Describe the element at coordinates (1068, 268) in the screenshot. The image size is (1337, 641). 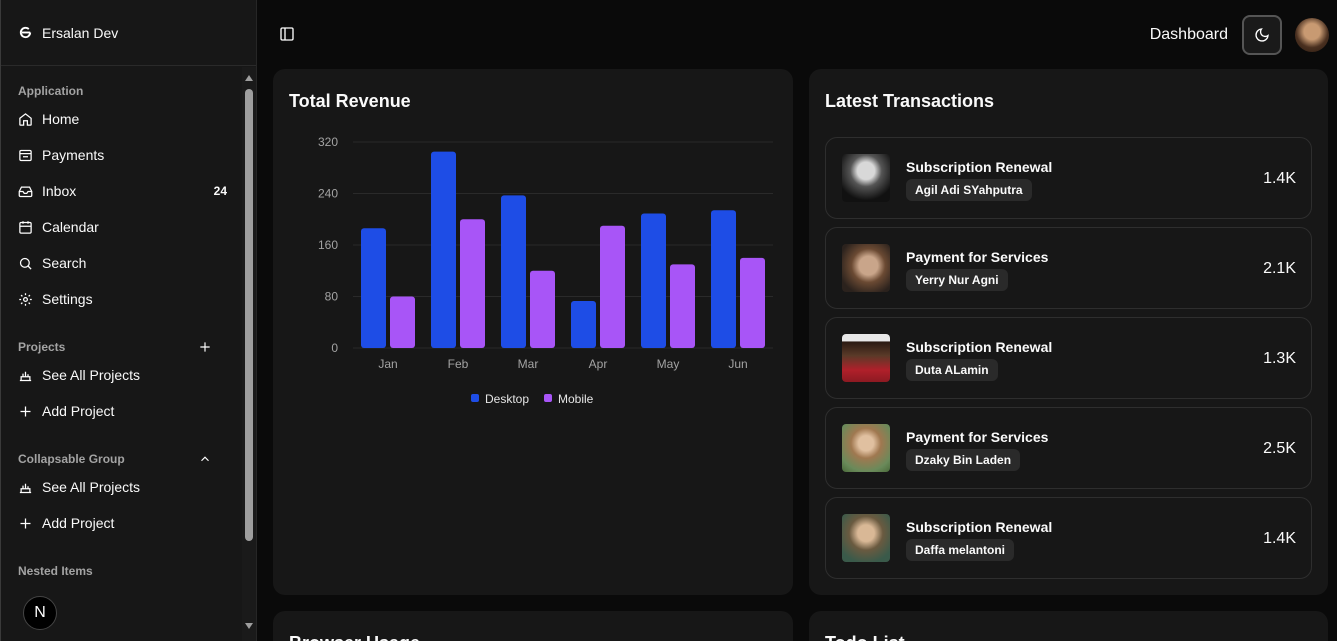
I see `transaction-item: Payment for Services Yerry Nur Agni 2.1K` at that location.